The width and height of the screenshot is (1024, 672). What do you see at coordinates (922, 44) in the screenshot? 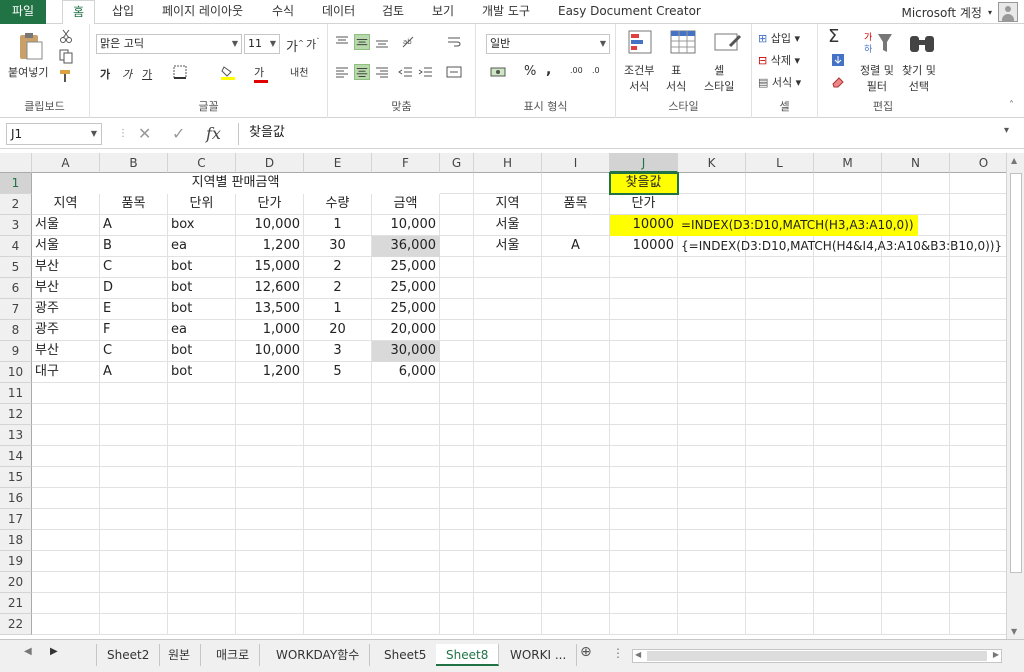
I see `find-select-icon` at bounding box center [922, 44].